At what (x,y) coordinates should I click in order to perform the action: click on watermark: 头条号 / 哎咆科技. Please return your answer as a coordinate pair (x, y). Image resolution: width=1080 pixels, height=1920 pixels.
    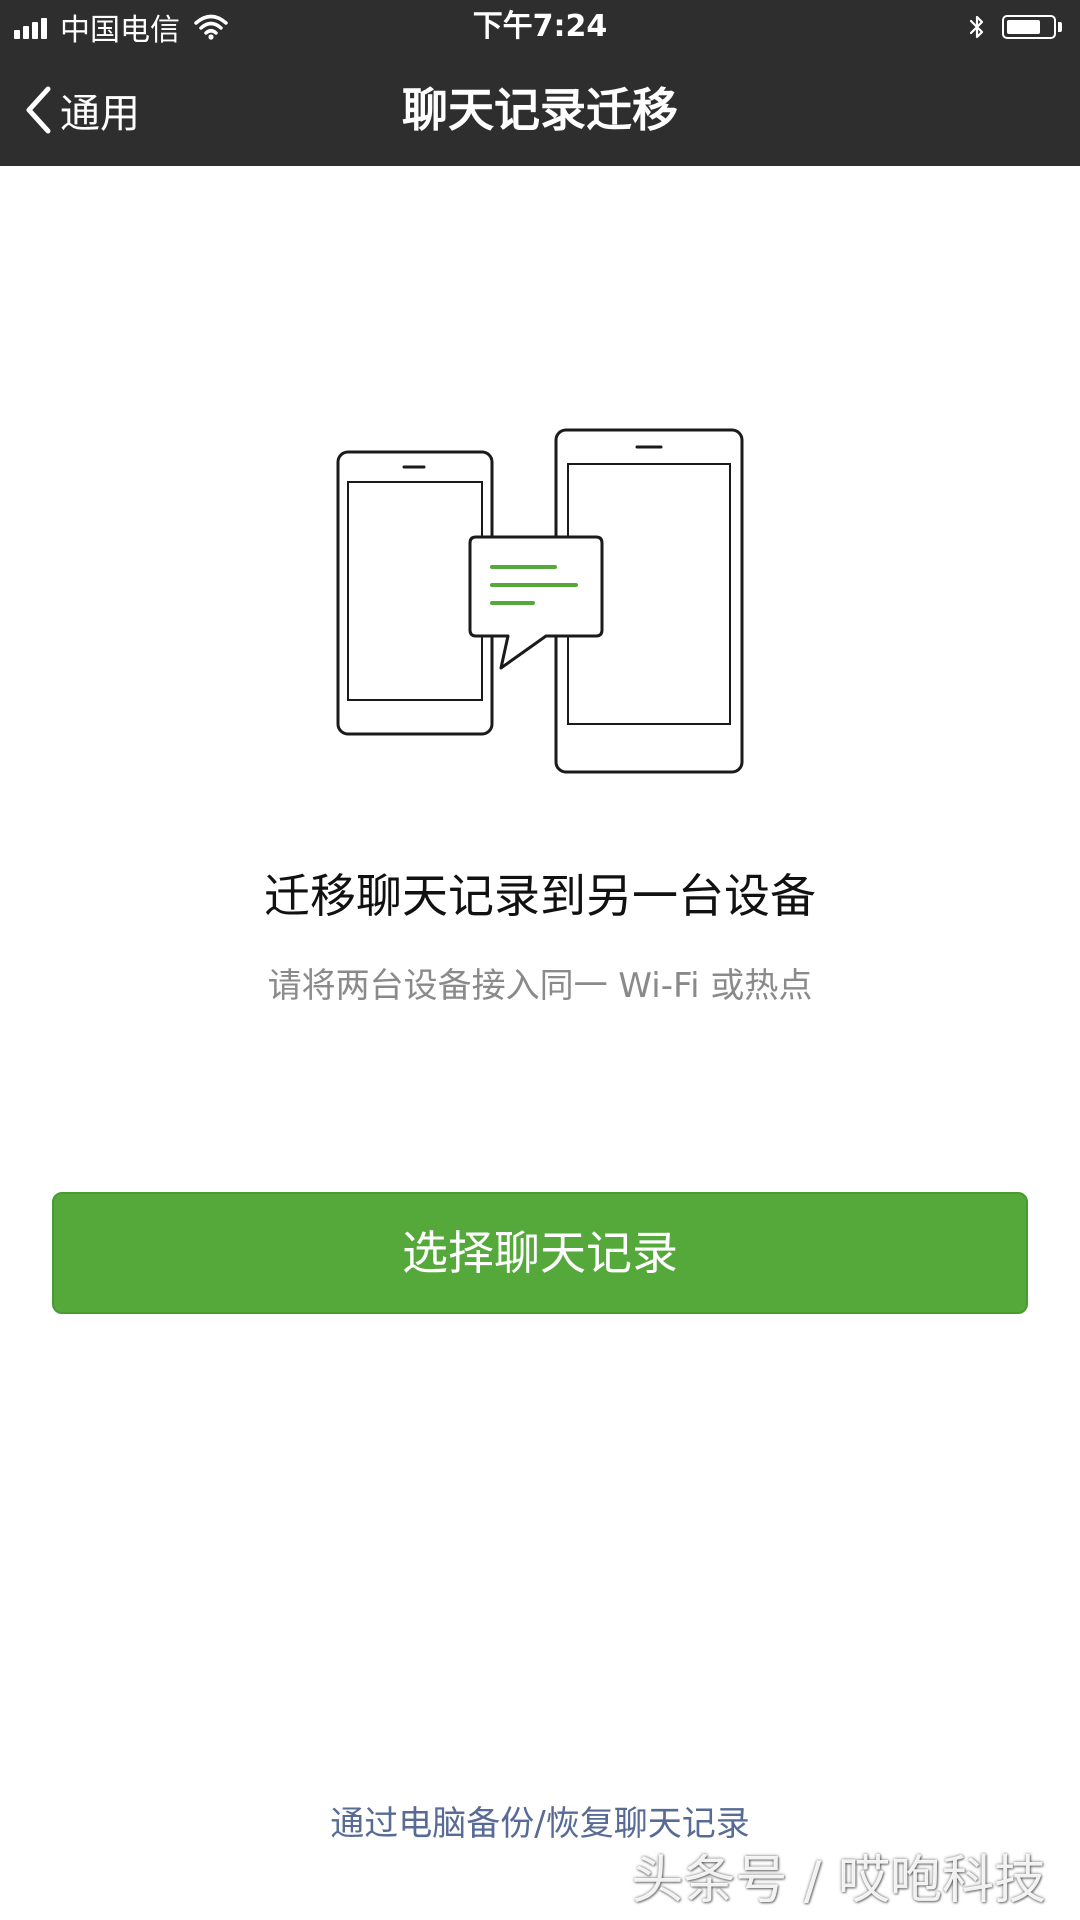
    Looking at the image, I should click on (838, 1881).